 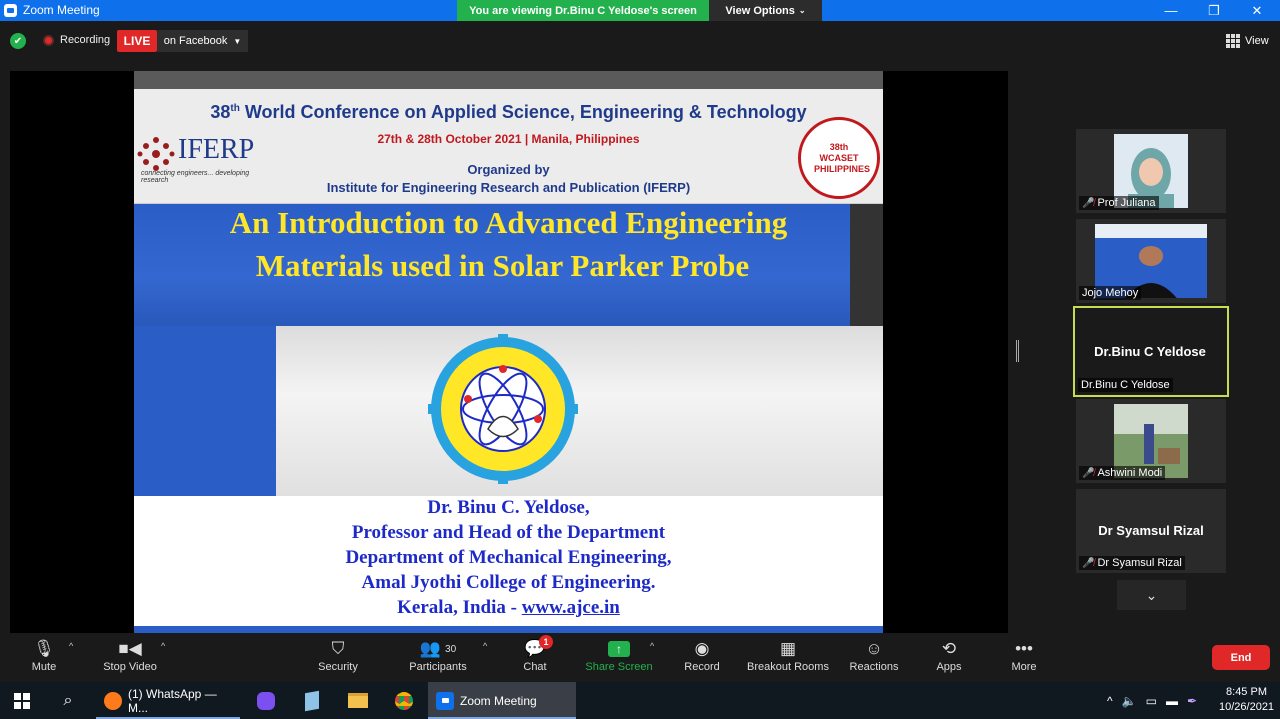 I want to click on participant-tile: Dr Syamsul Rizal 🎤̸ Dr Syamsul Rizal, so click(x=1151, y=531).